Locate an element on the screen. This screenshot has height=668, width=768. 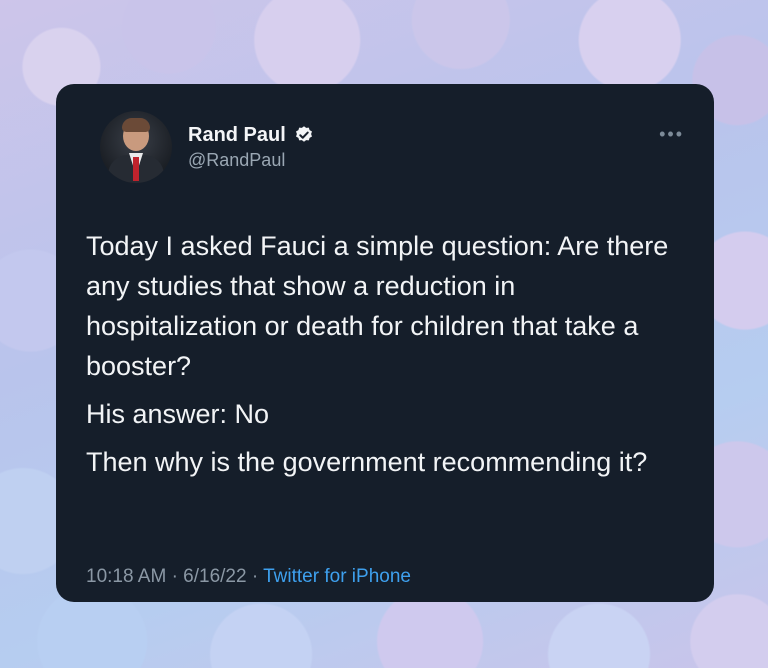
author-handle: @RandPaul is located at coordinates (251, 160).